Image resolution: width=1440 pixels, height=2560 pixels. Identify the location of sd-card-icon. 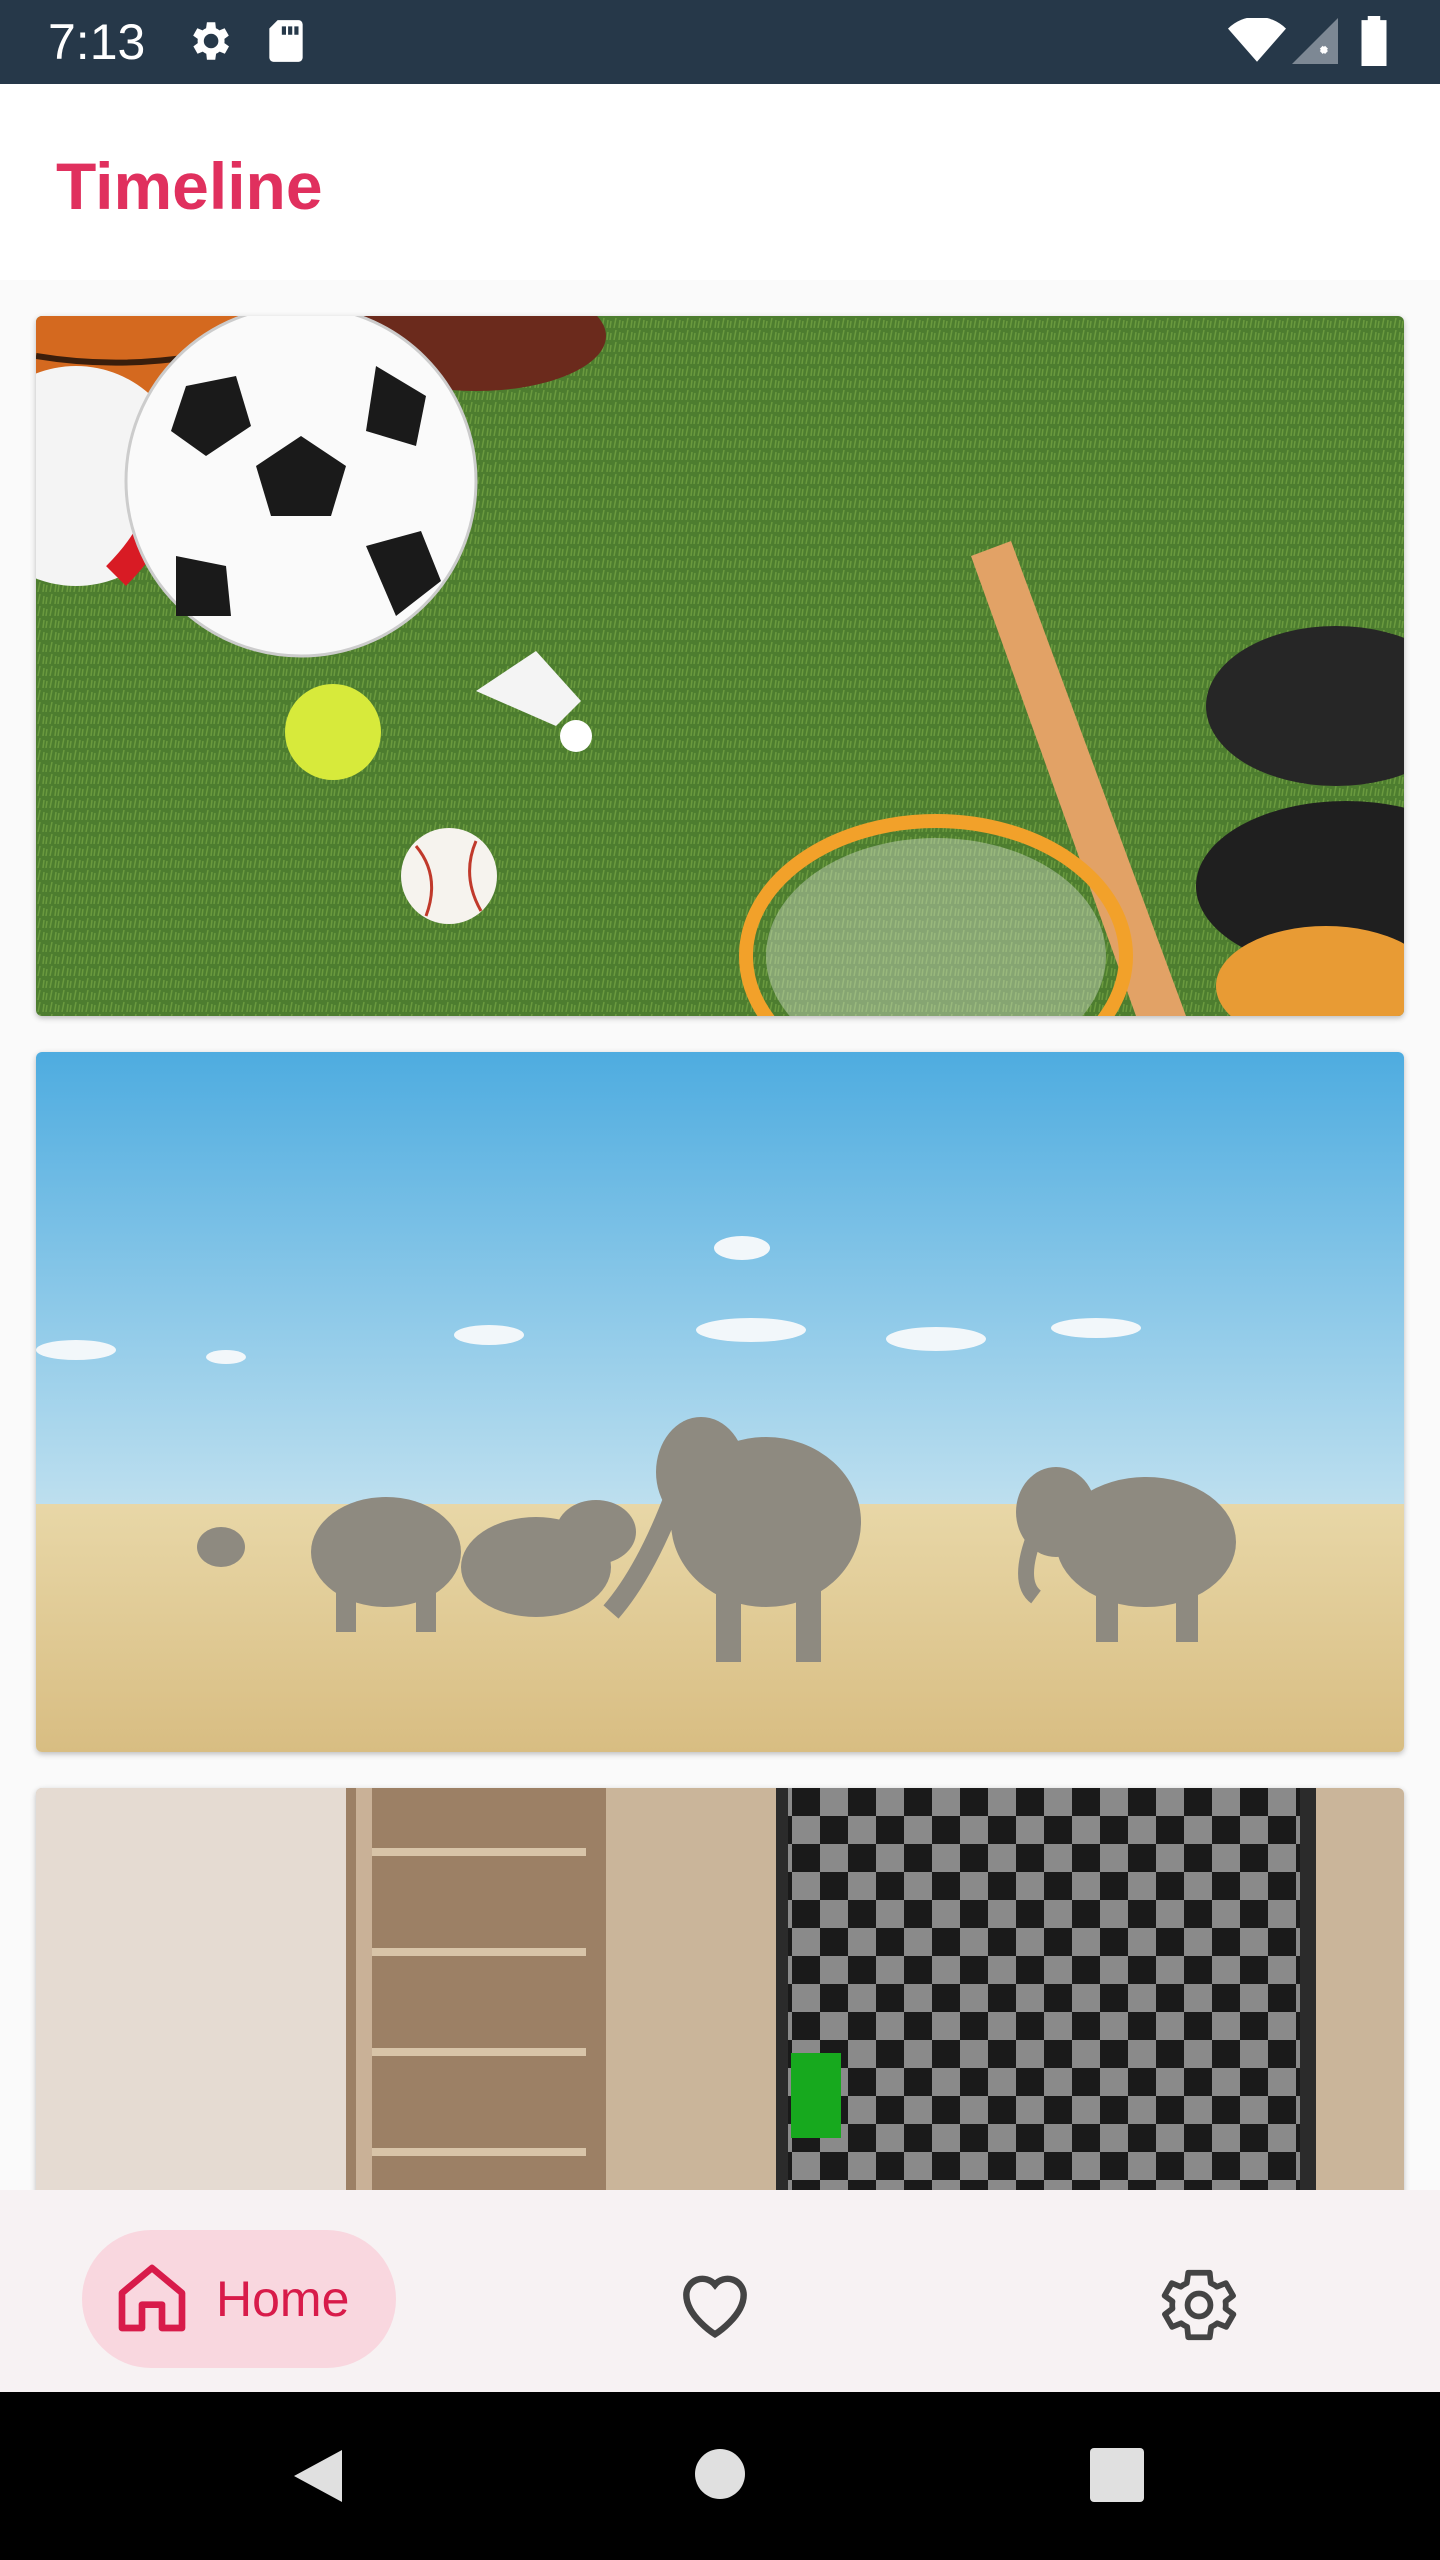
(286, 41).